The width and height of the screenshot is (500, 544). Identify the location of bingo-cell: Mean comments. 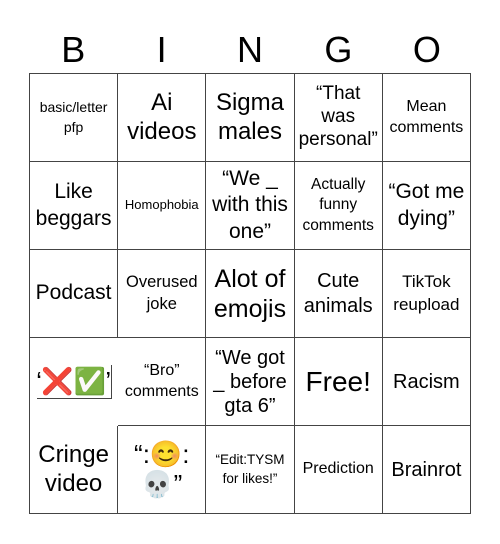
(426, 118).